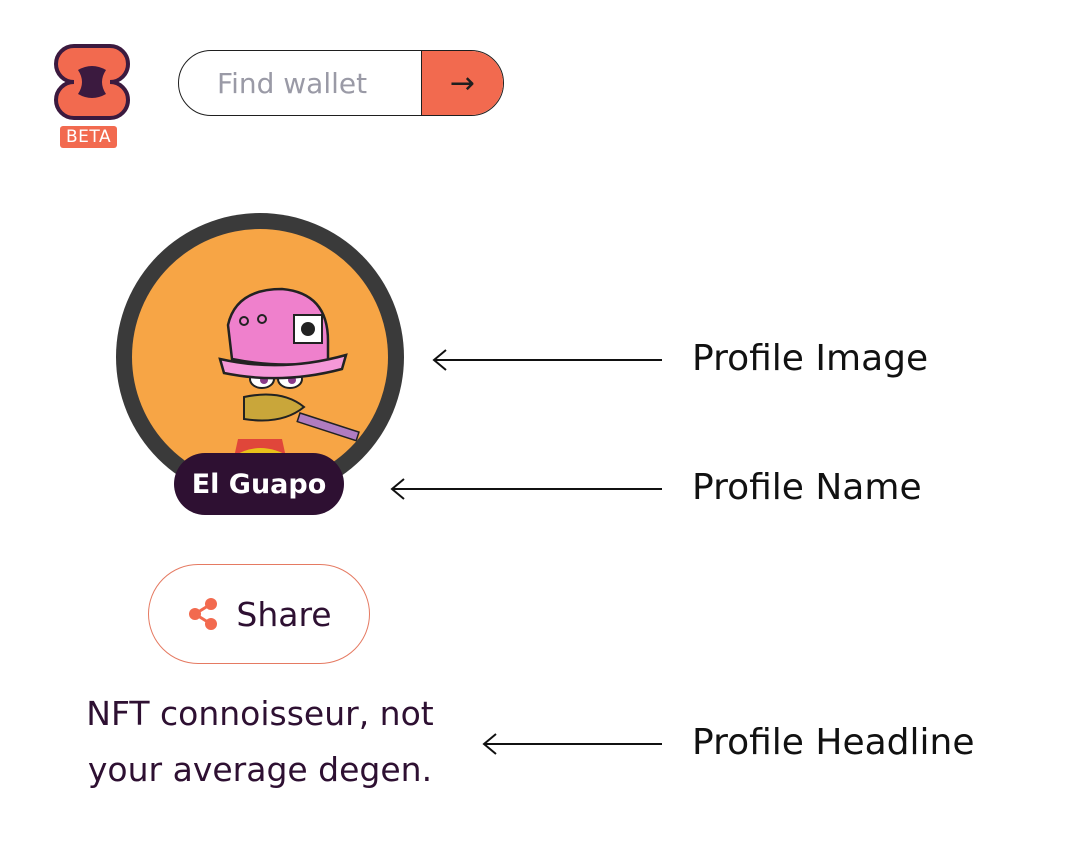 Image resolution: width=1074 pixels, height=852 pixels. I want to click on share-label: Share, so click(284, 614).